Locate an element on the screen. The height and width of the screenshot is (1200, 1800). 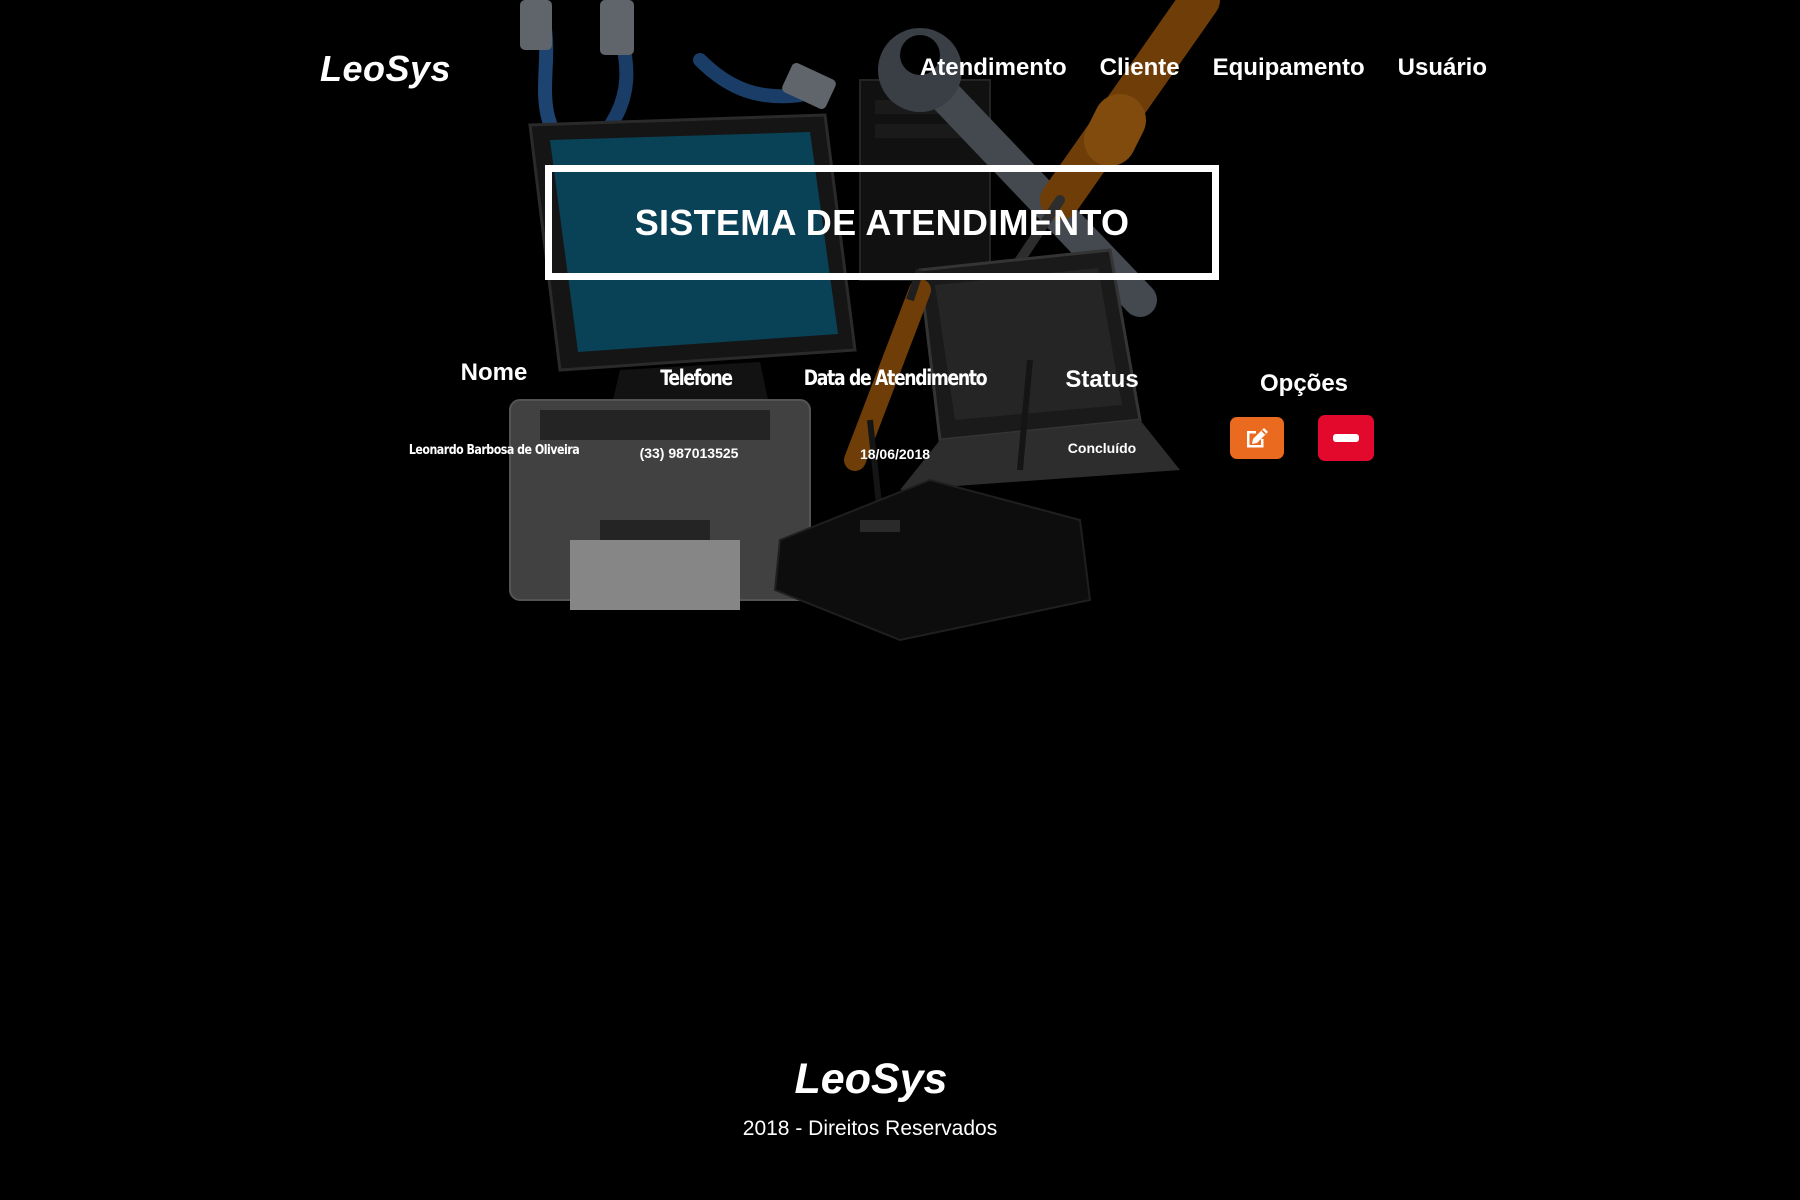
delete-button is located at coordinates (1346, 438).